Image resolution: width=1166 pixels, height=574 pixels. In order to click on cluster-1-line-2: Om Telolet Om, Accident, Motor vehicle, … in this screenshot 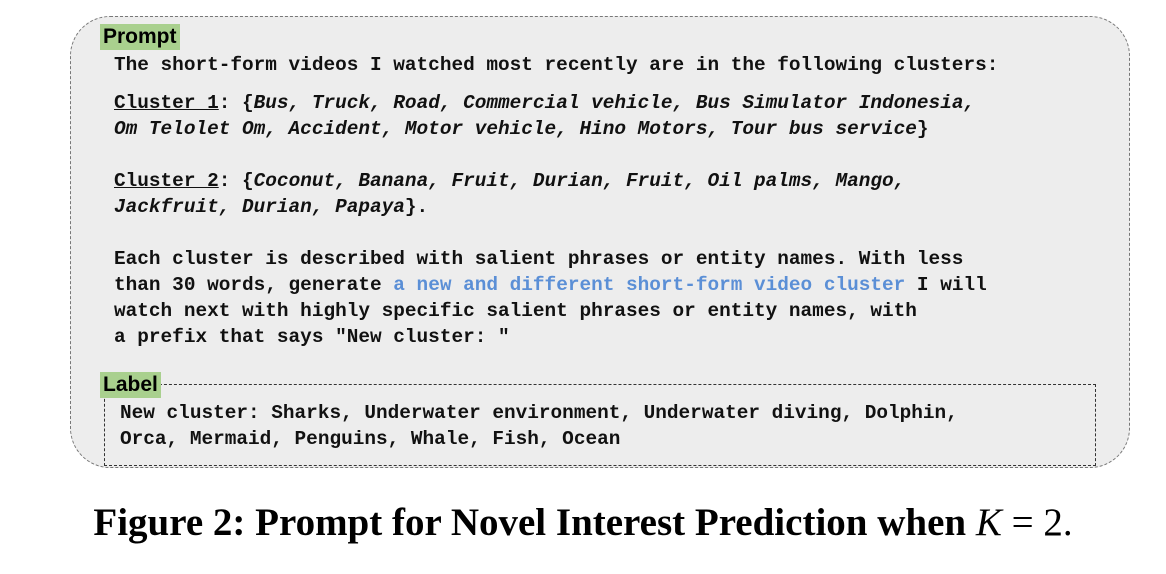, I will do `click(521, 129)`.